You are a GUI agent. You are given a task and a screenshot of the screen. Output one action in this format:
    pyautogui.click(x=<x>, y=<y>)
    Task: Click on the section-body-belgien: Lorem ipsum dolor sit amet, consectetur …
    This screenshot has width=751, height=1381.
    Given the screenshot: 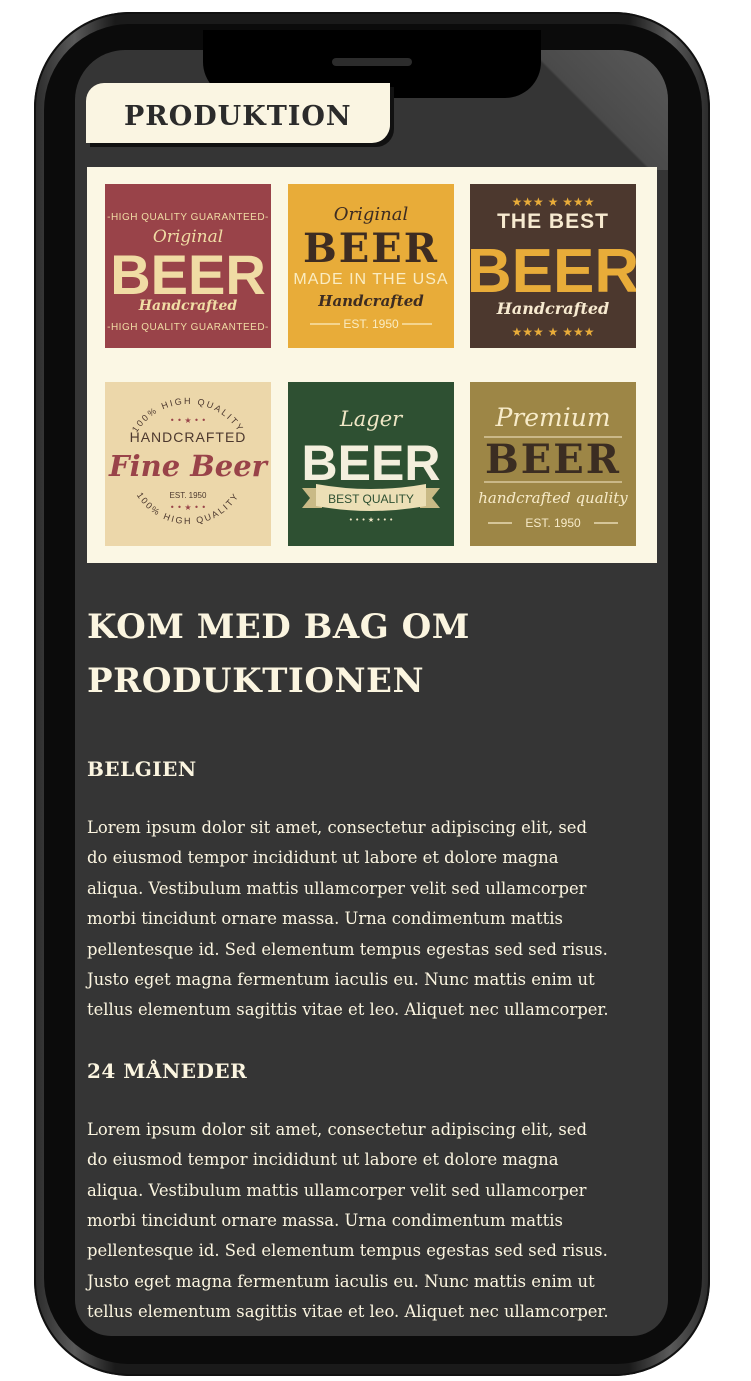 What is the action you would take?
    pyautogui.click(x=377, y=919)
    